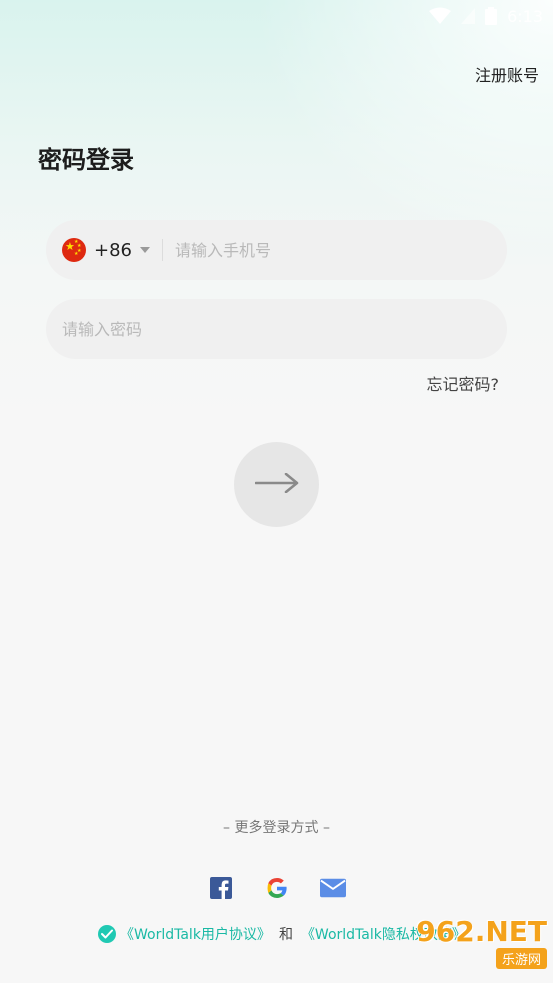 This screenshot has height=983, width=553. What do you see at coordinates (440, 16) in the screenshot?
I see `wifi-icon` at bounding box center [440, 16].